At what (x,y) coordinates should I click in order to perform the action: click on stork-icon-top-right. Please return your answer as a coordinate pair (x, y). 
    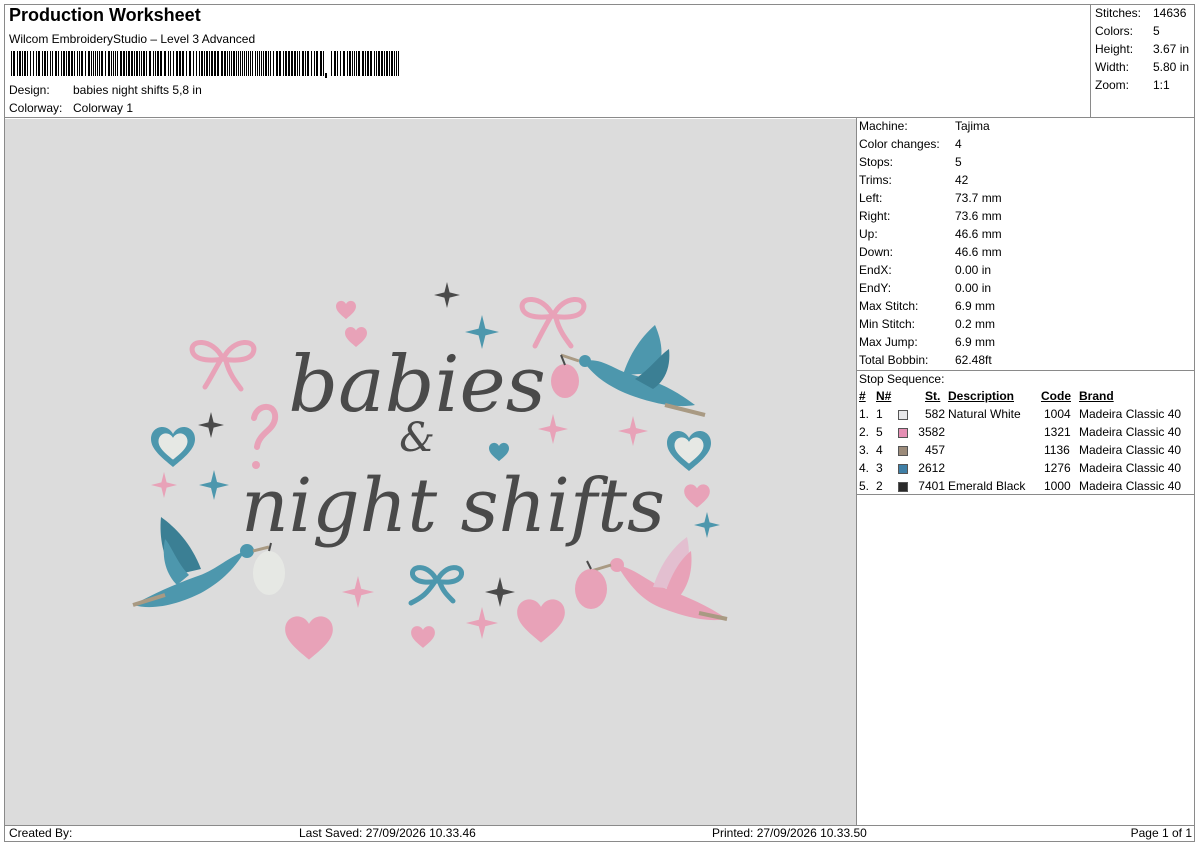
    Looking at the image, I should click on (628, 371).